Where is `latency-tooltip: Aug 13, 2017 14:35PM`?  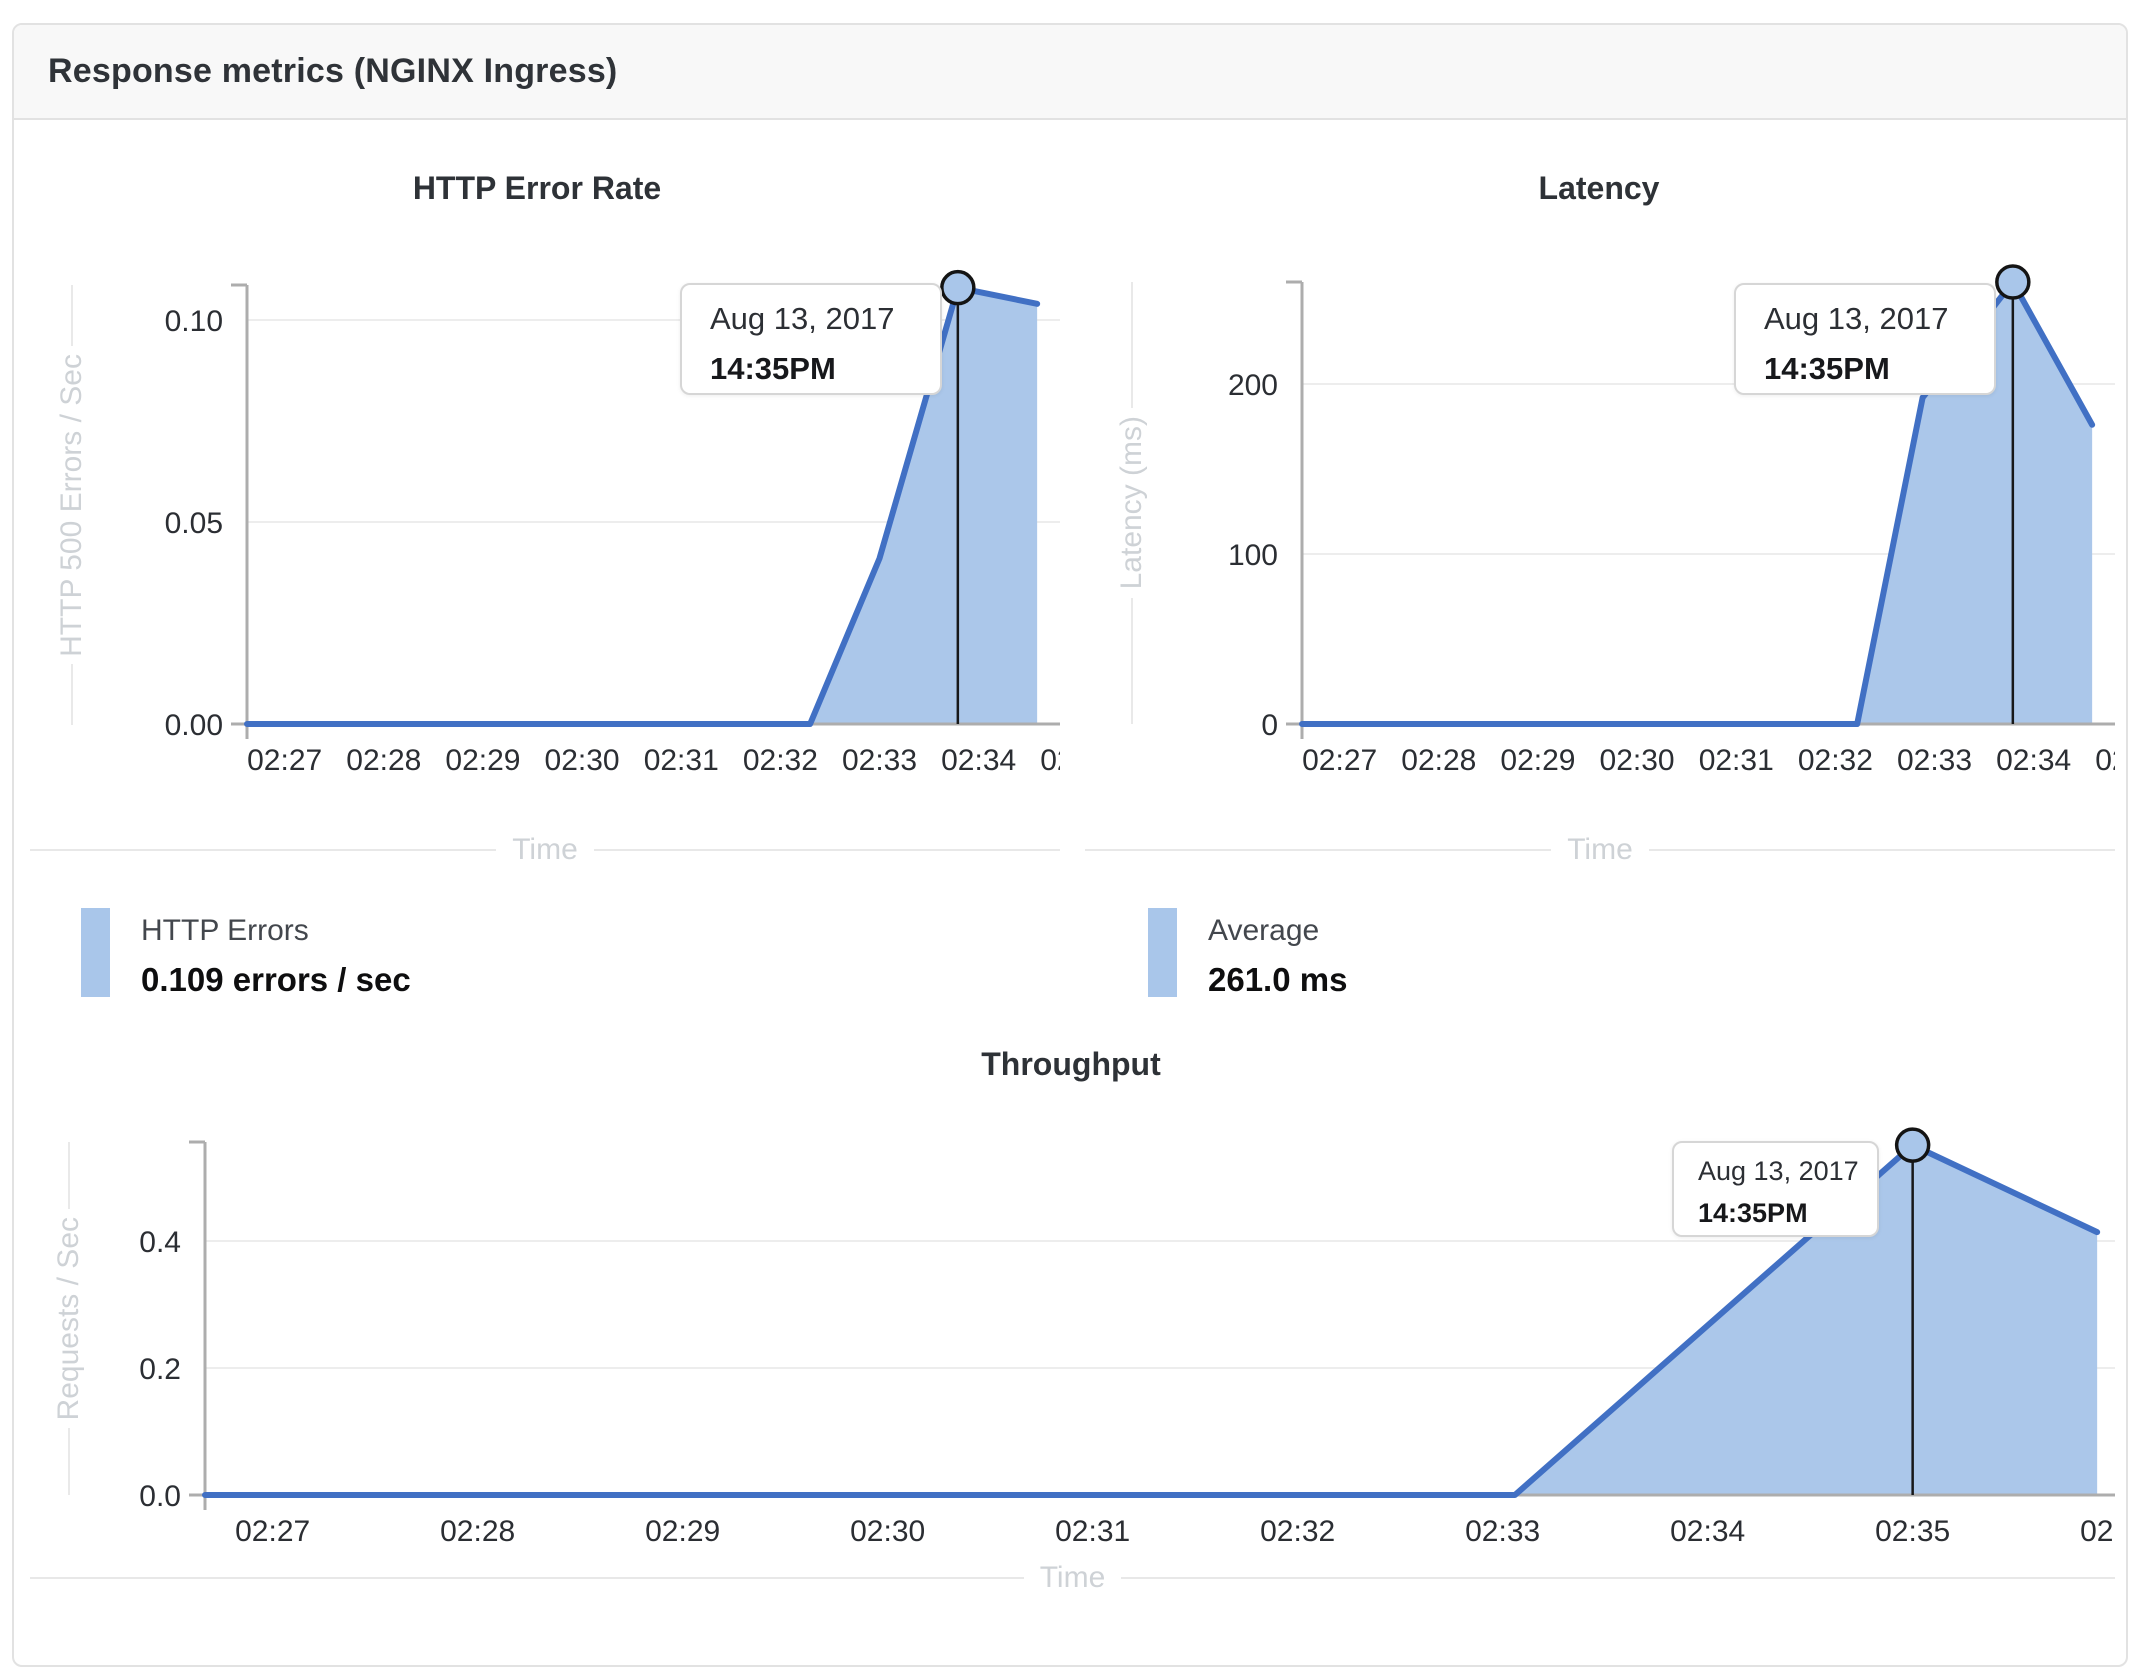 latency-tooltip: Aug 13, 2017 14:35PM is located at coordinates (1865, 339).